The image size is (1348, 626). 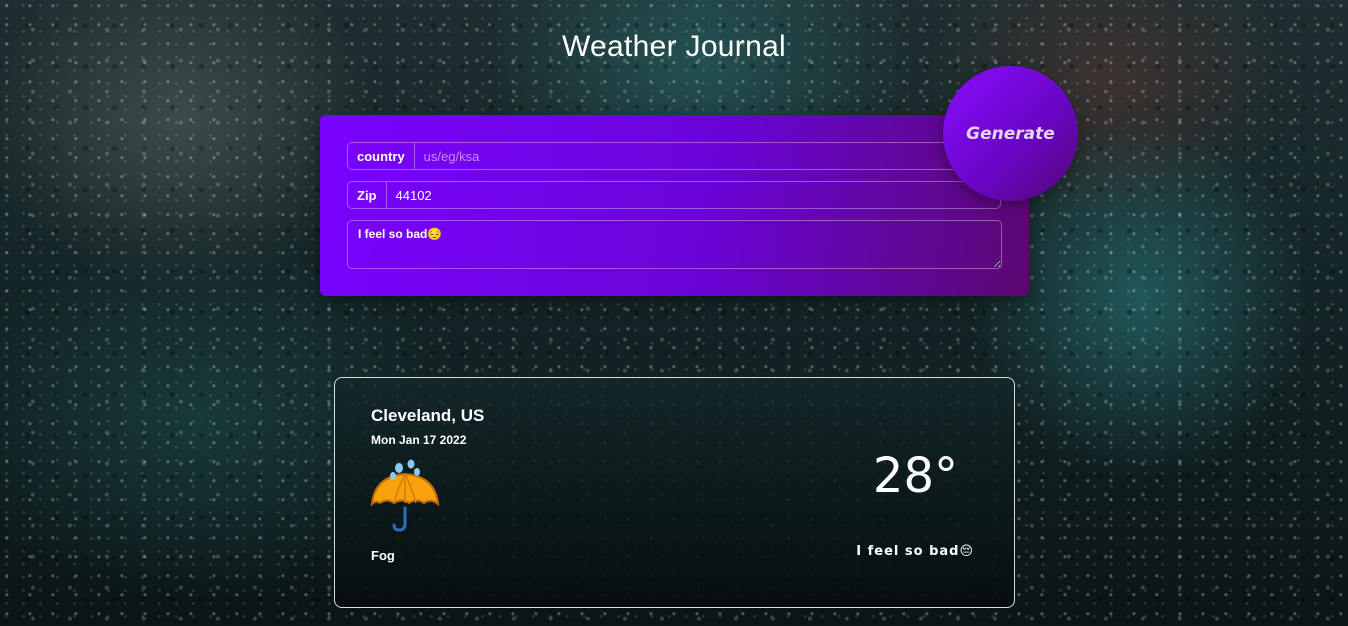 I want to click on entry-temperature: 28°, so click(x=915, y=476).